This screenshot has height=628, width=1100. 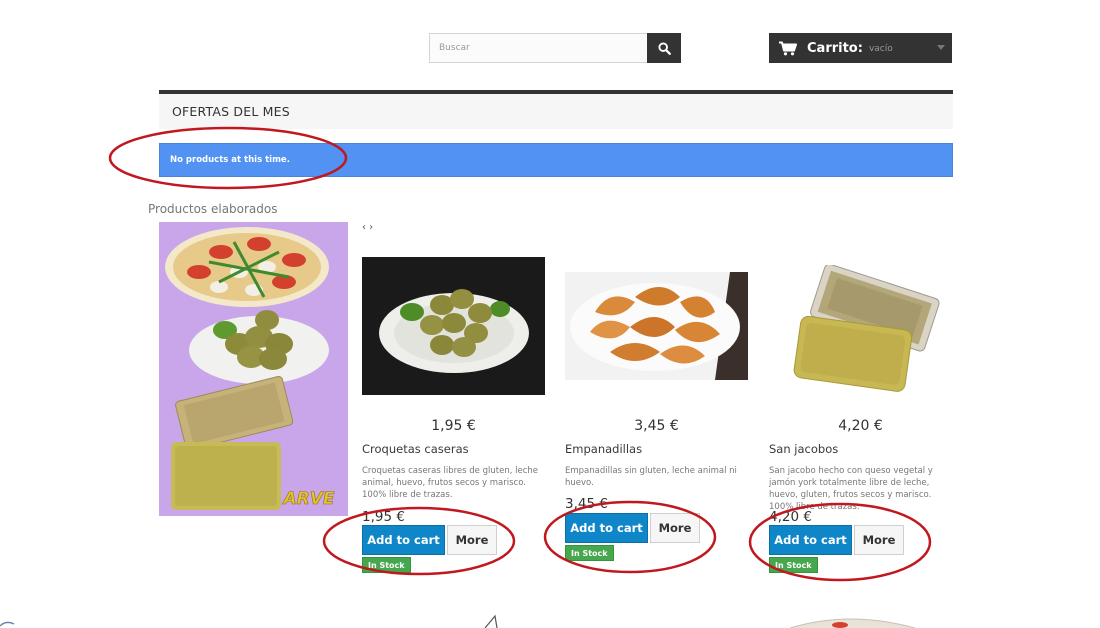 What do you see at coordinates (790, 517) in the screenshot?
I see `product-price-inline: 4,20 €` at bounding box center [790, 517].